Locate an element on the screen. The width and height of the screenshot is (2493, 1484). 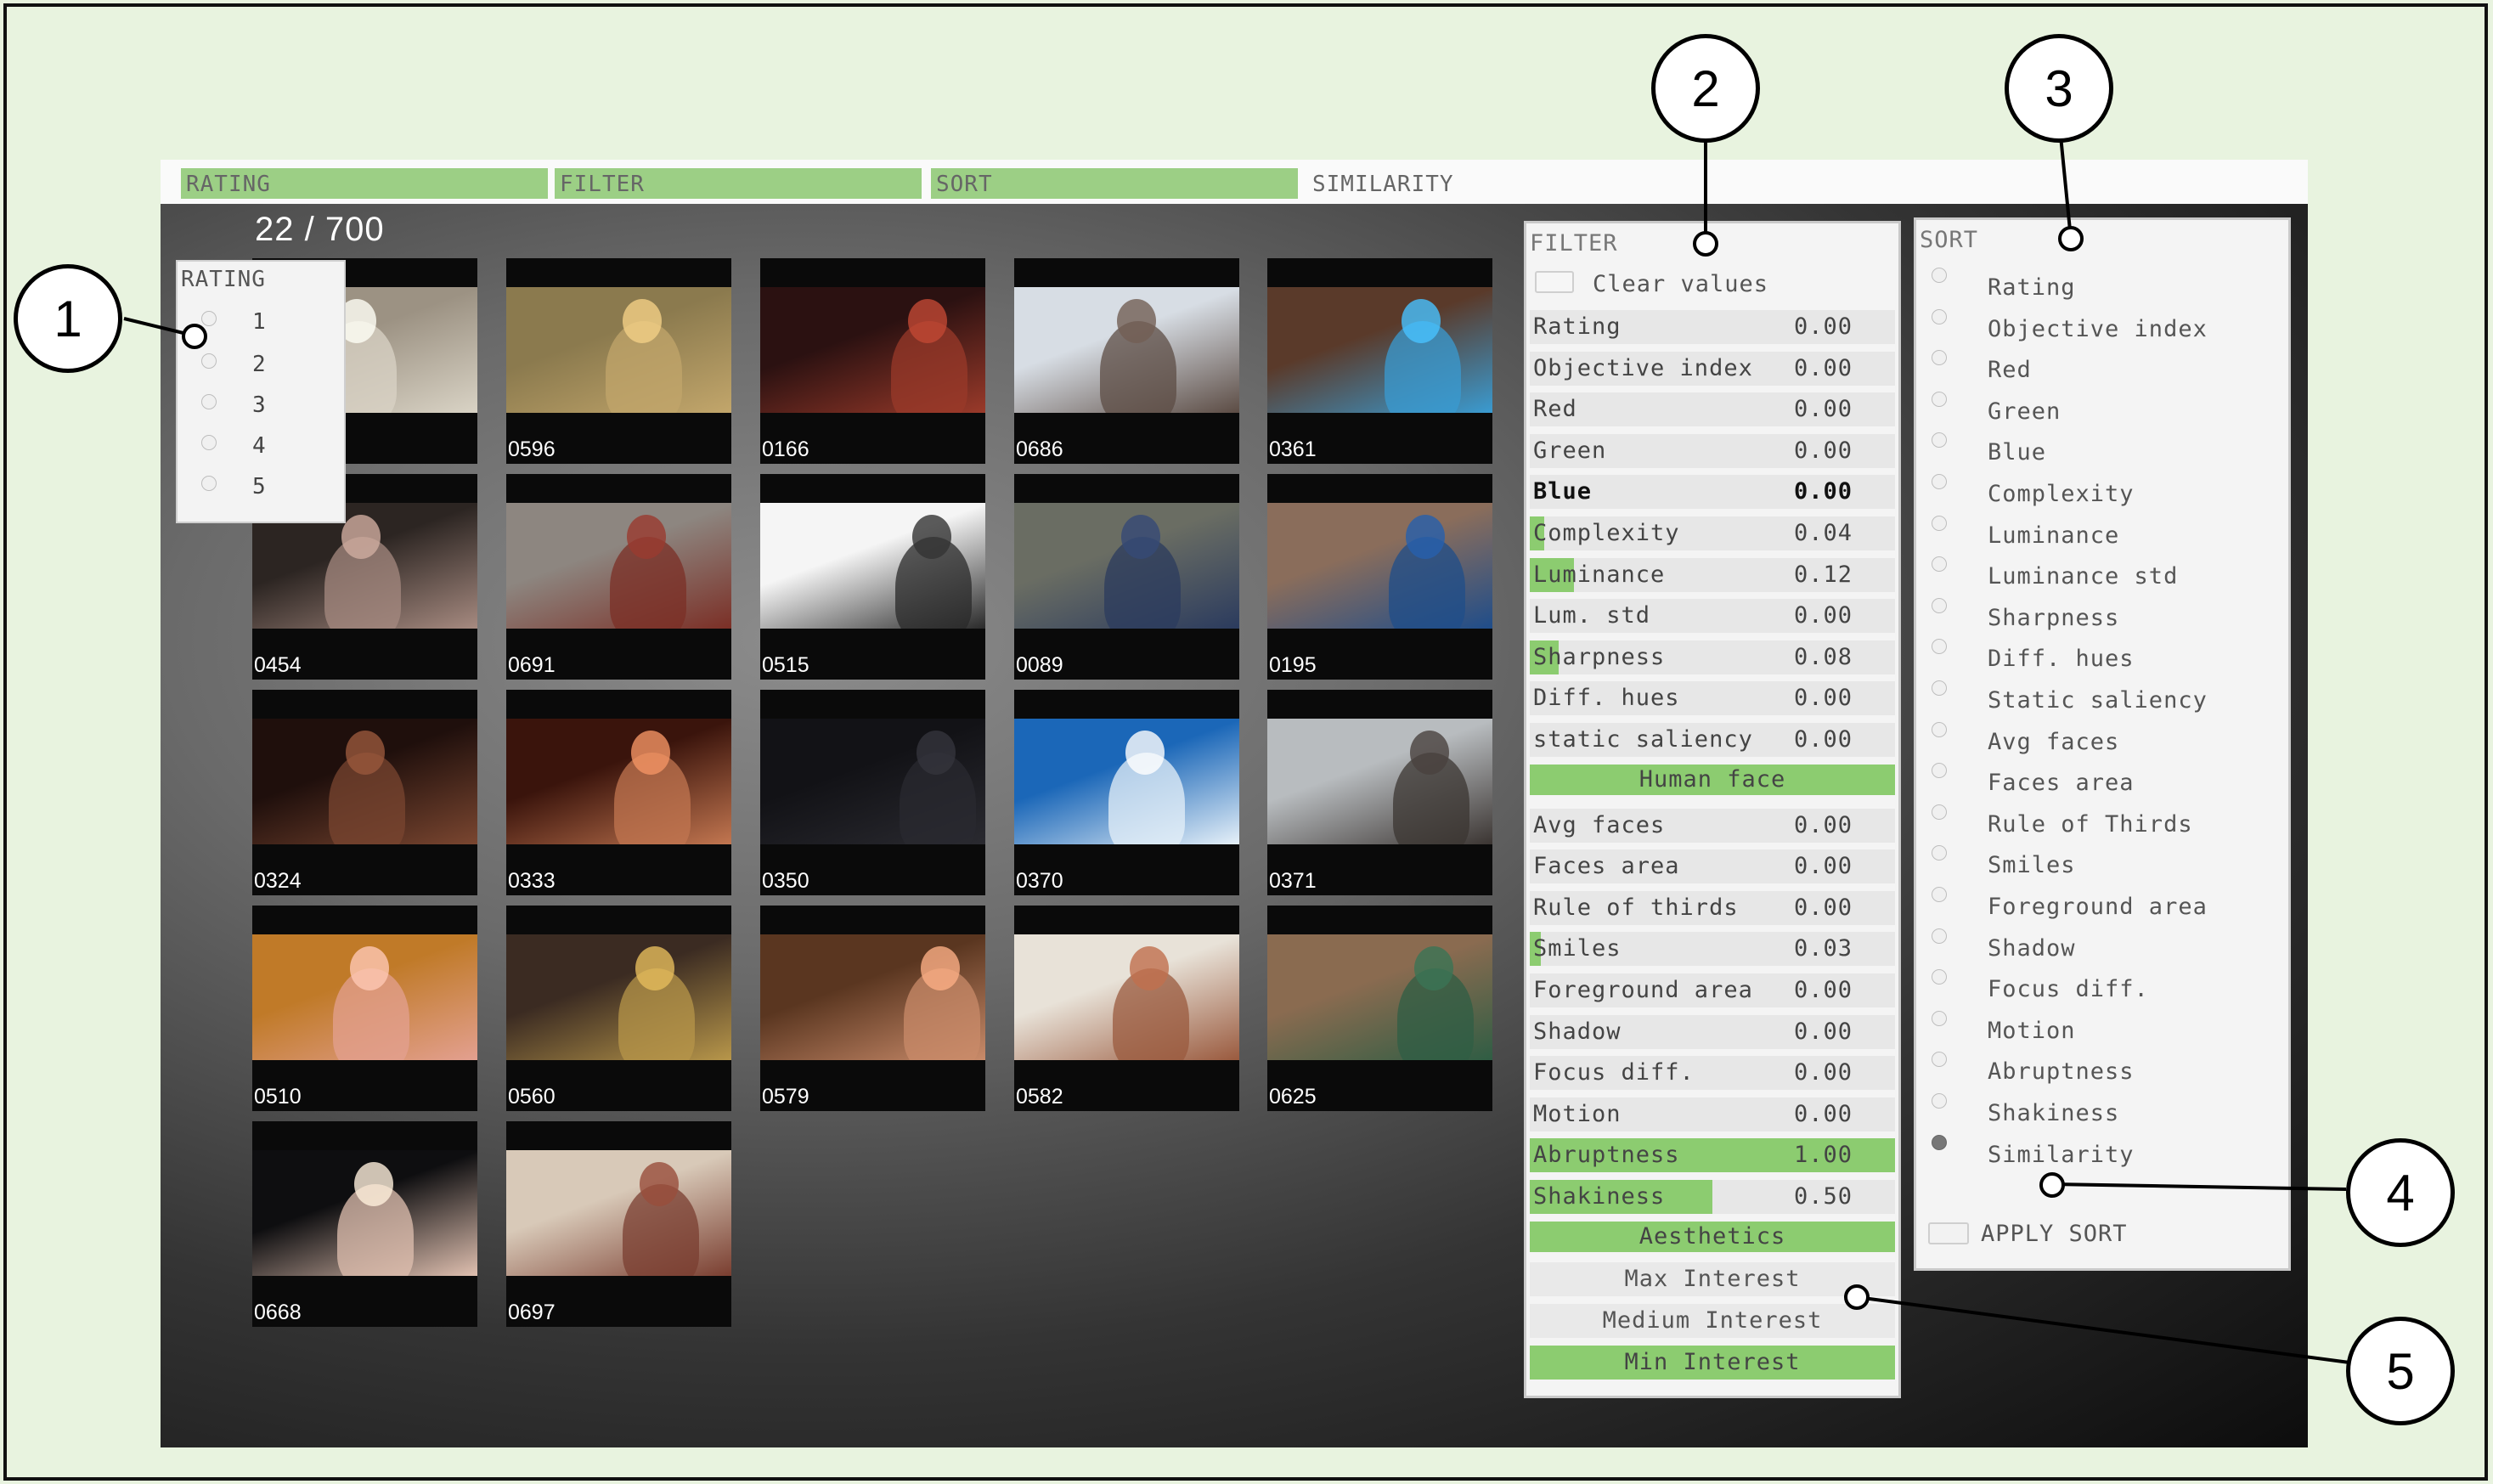
callout-3: 3 is located at coordinates (2059, 88).